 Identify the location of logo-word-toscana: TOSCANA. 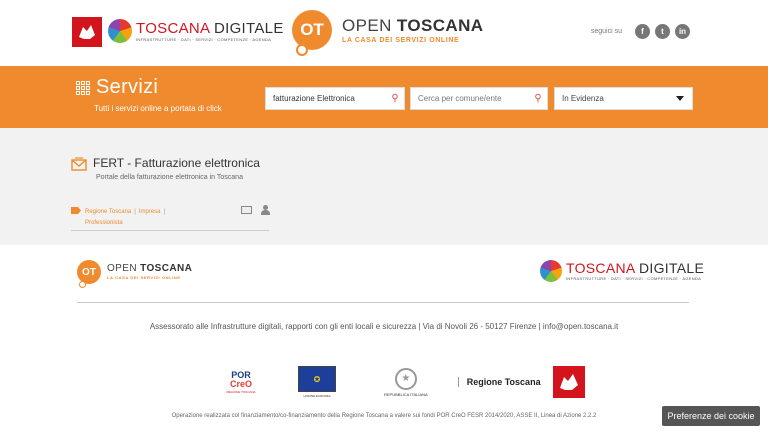
(173, 28).